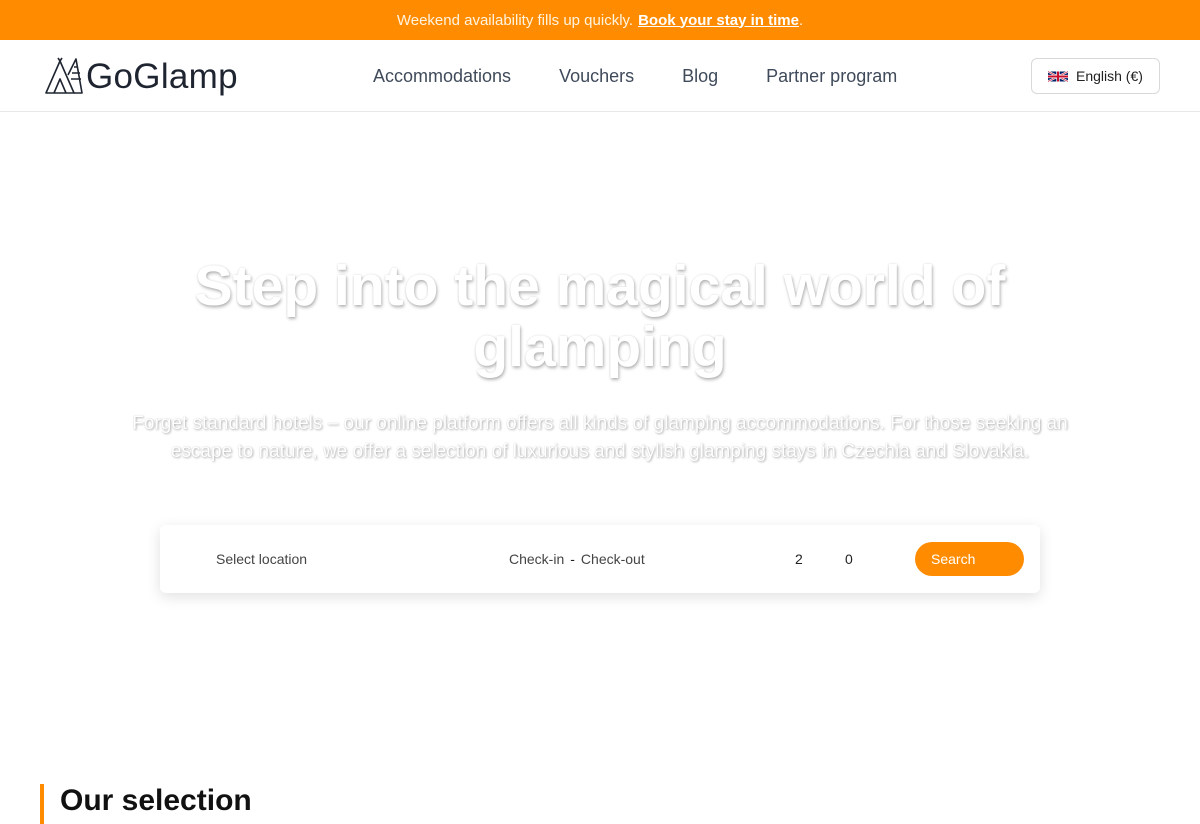 The width and height of the screenshot is (1200, 824). I want to click on logo: GoGlamp, so click(141, 76).